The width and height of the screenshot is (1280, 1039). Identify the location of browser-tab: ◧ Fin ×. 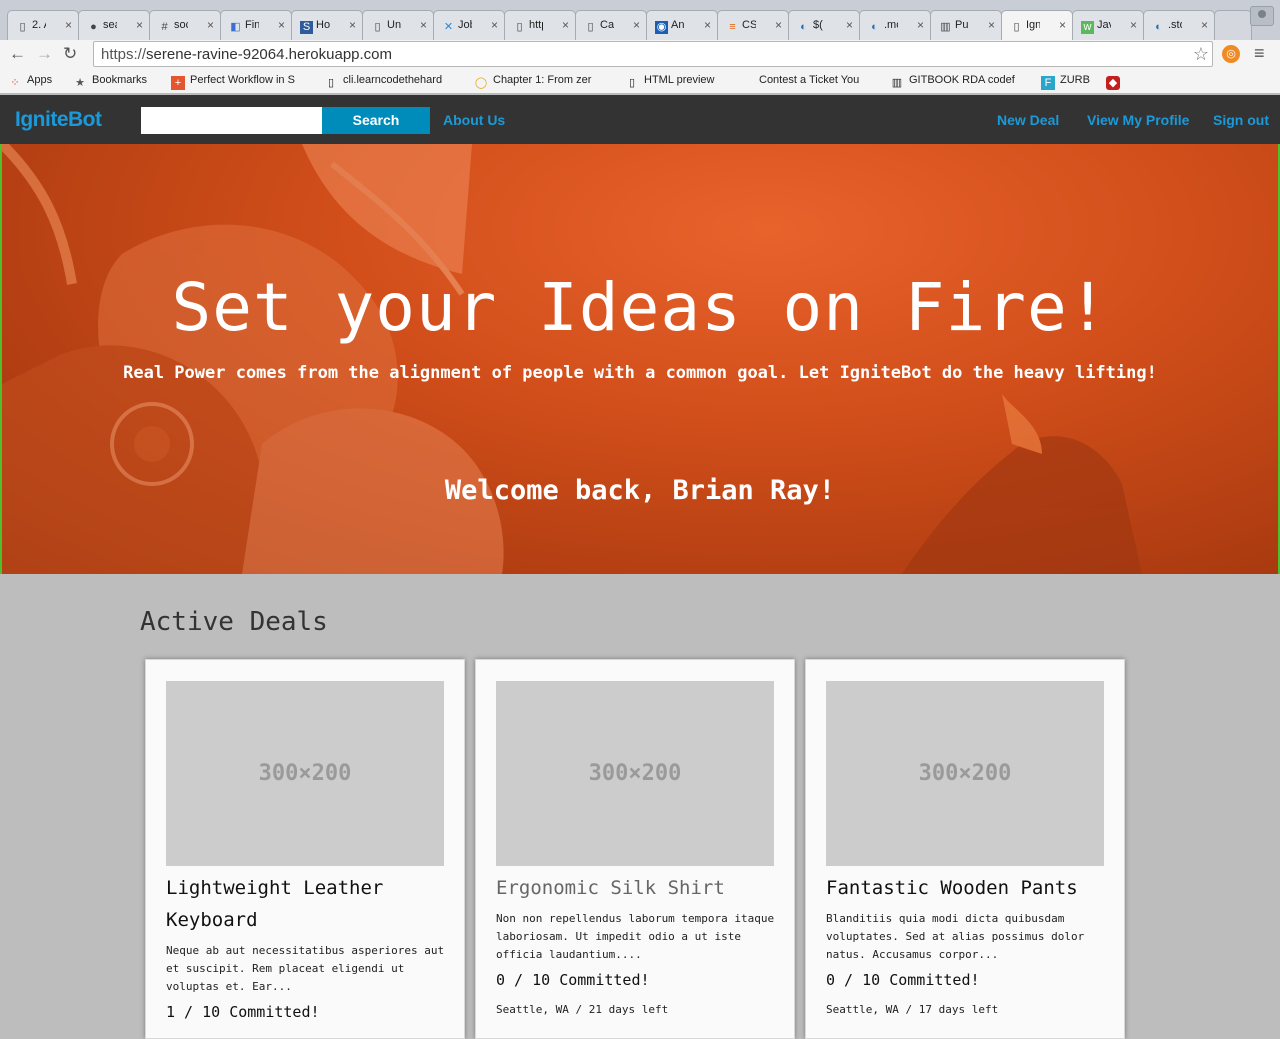
(256, 25).